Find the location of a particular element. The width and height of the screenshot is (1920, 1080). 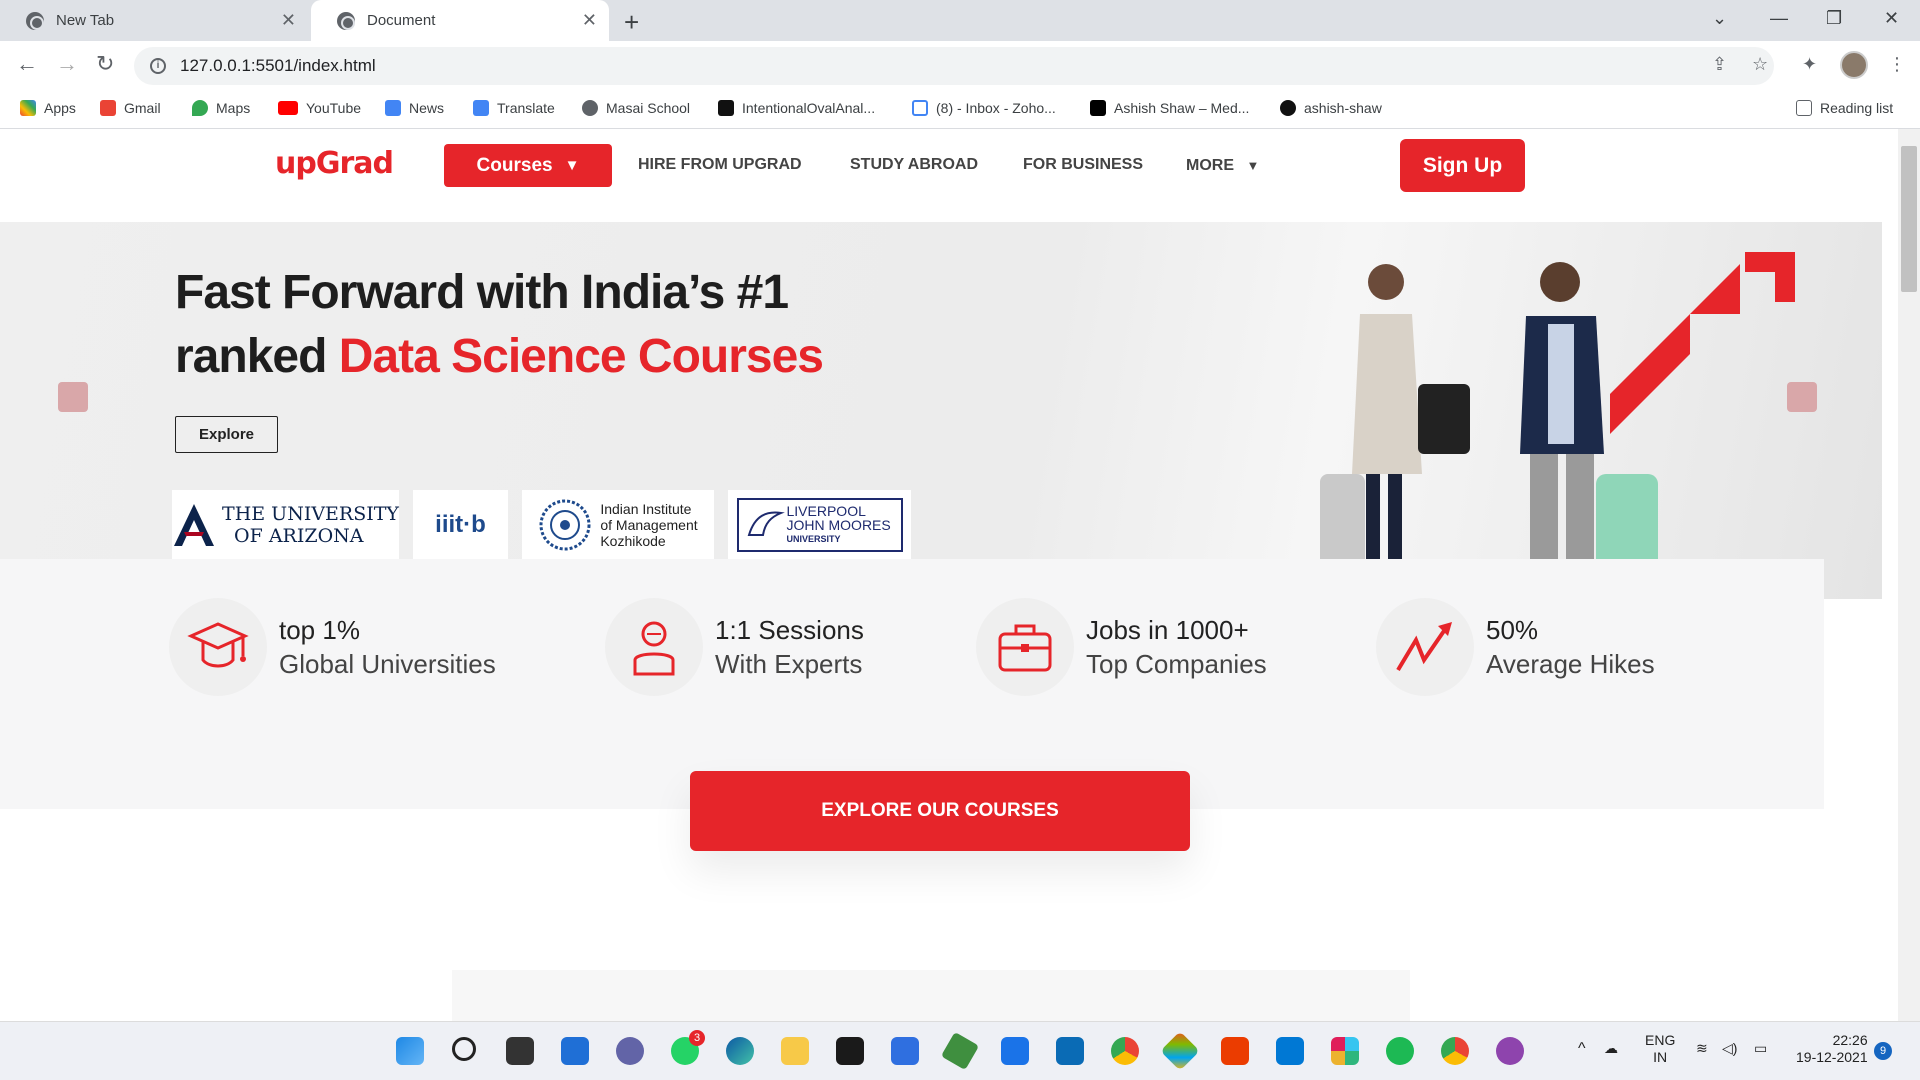

bookmark-maps: Maps is located at coordinates (221, 108).